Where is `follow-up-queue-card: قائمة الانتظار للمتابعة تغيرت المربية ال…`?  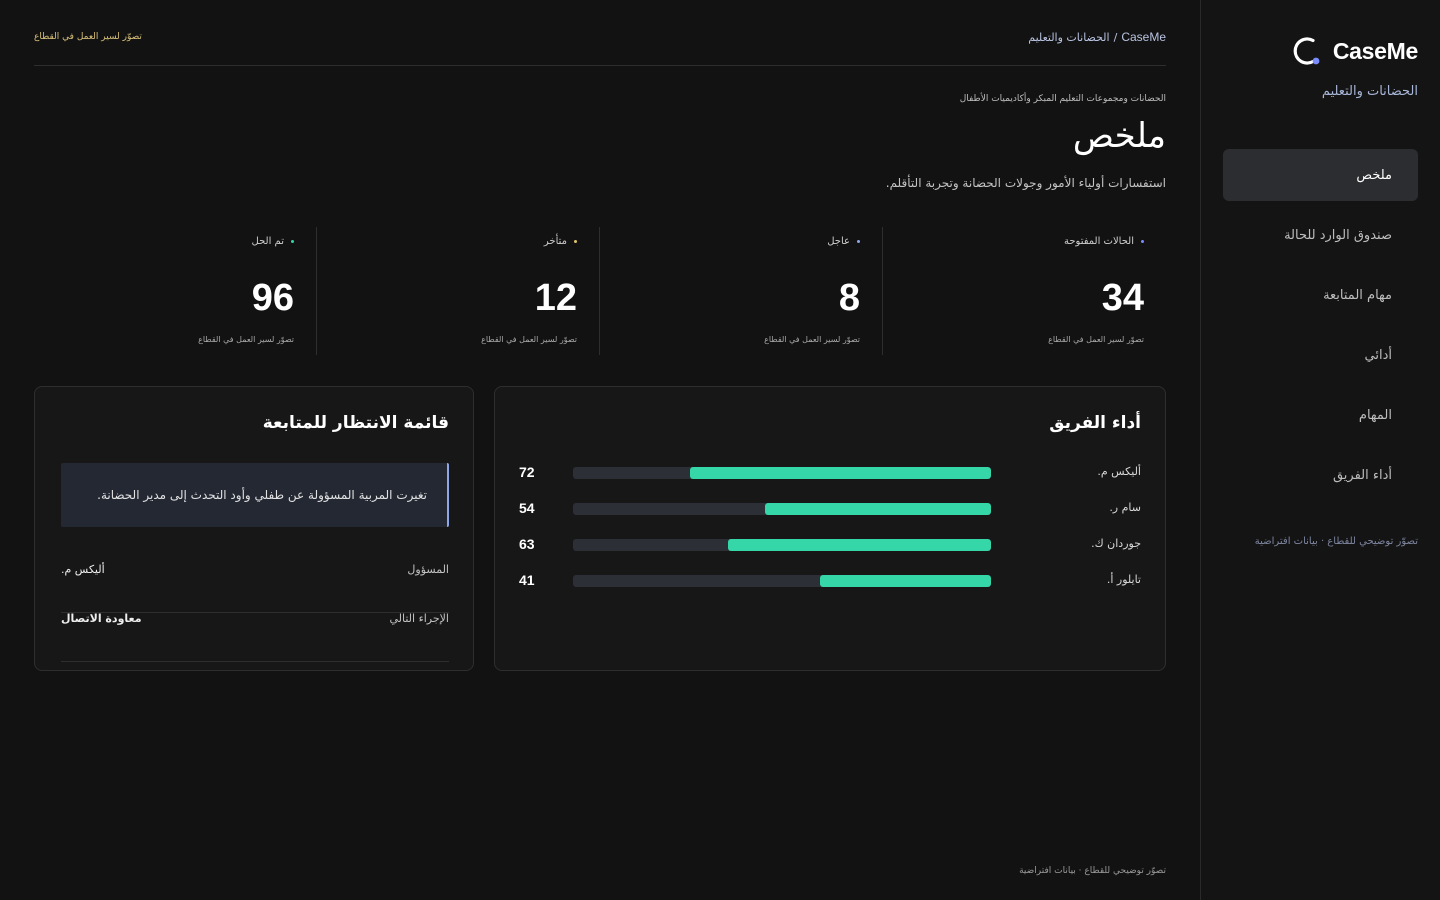
follow-up-queue-card: قائمة الانتظار للمتابعة تغيرت المربية ال… is located at coordinates (254, 528).